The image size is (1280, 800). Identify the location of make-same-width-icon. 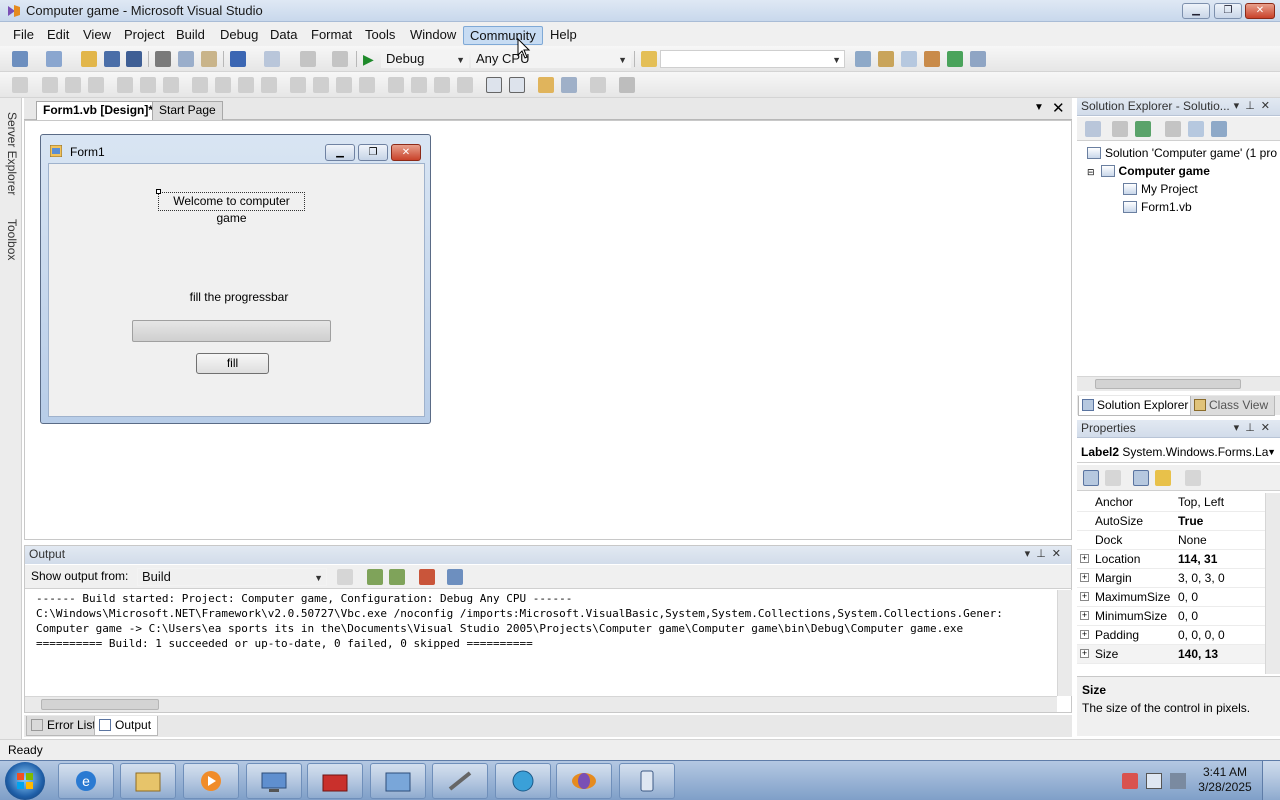
(200, 85).